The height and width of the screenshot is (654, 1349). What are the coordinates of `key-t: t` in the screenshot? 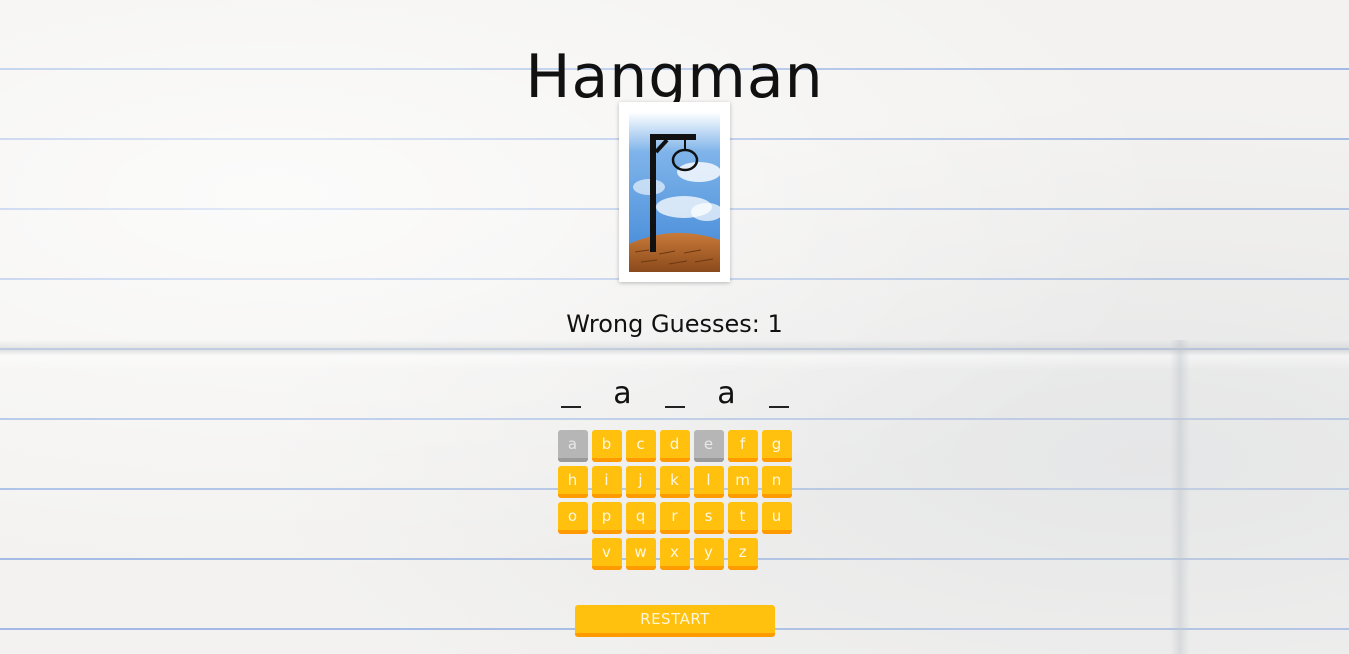 It's located at (742, 518).